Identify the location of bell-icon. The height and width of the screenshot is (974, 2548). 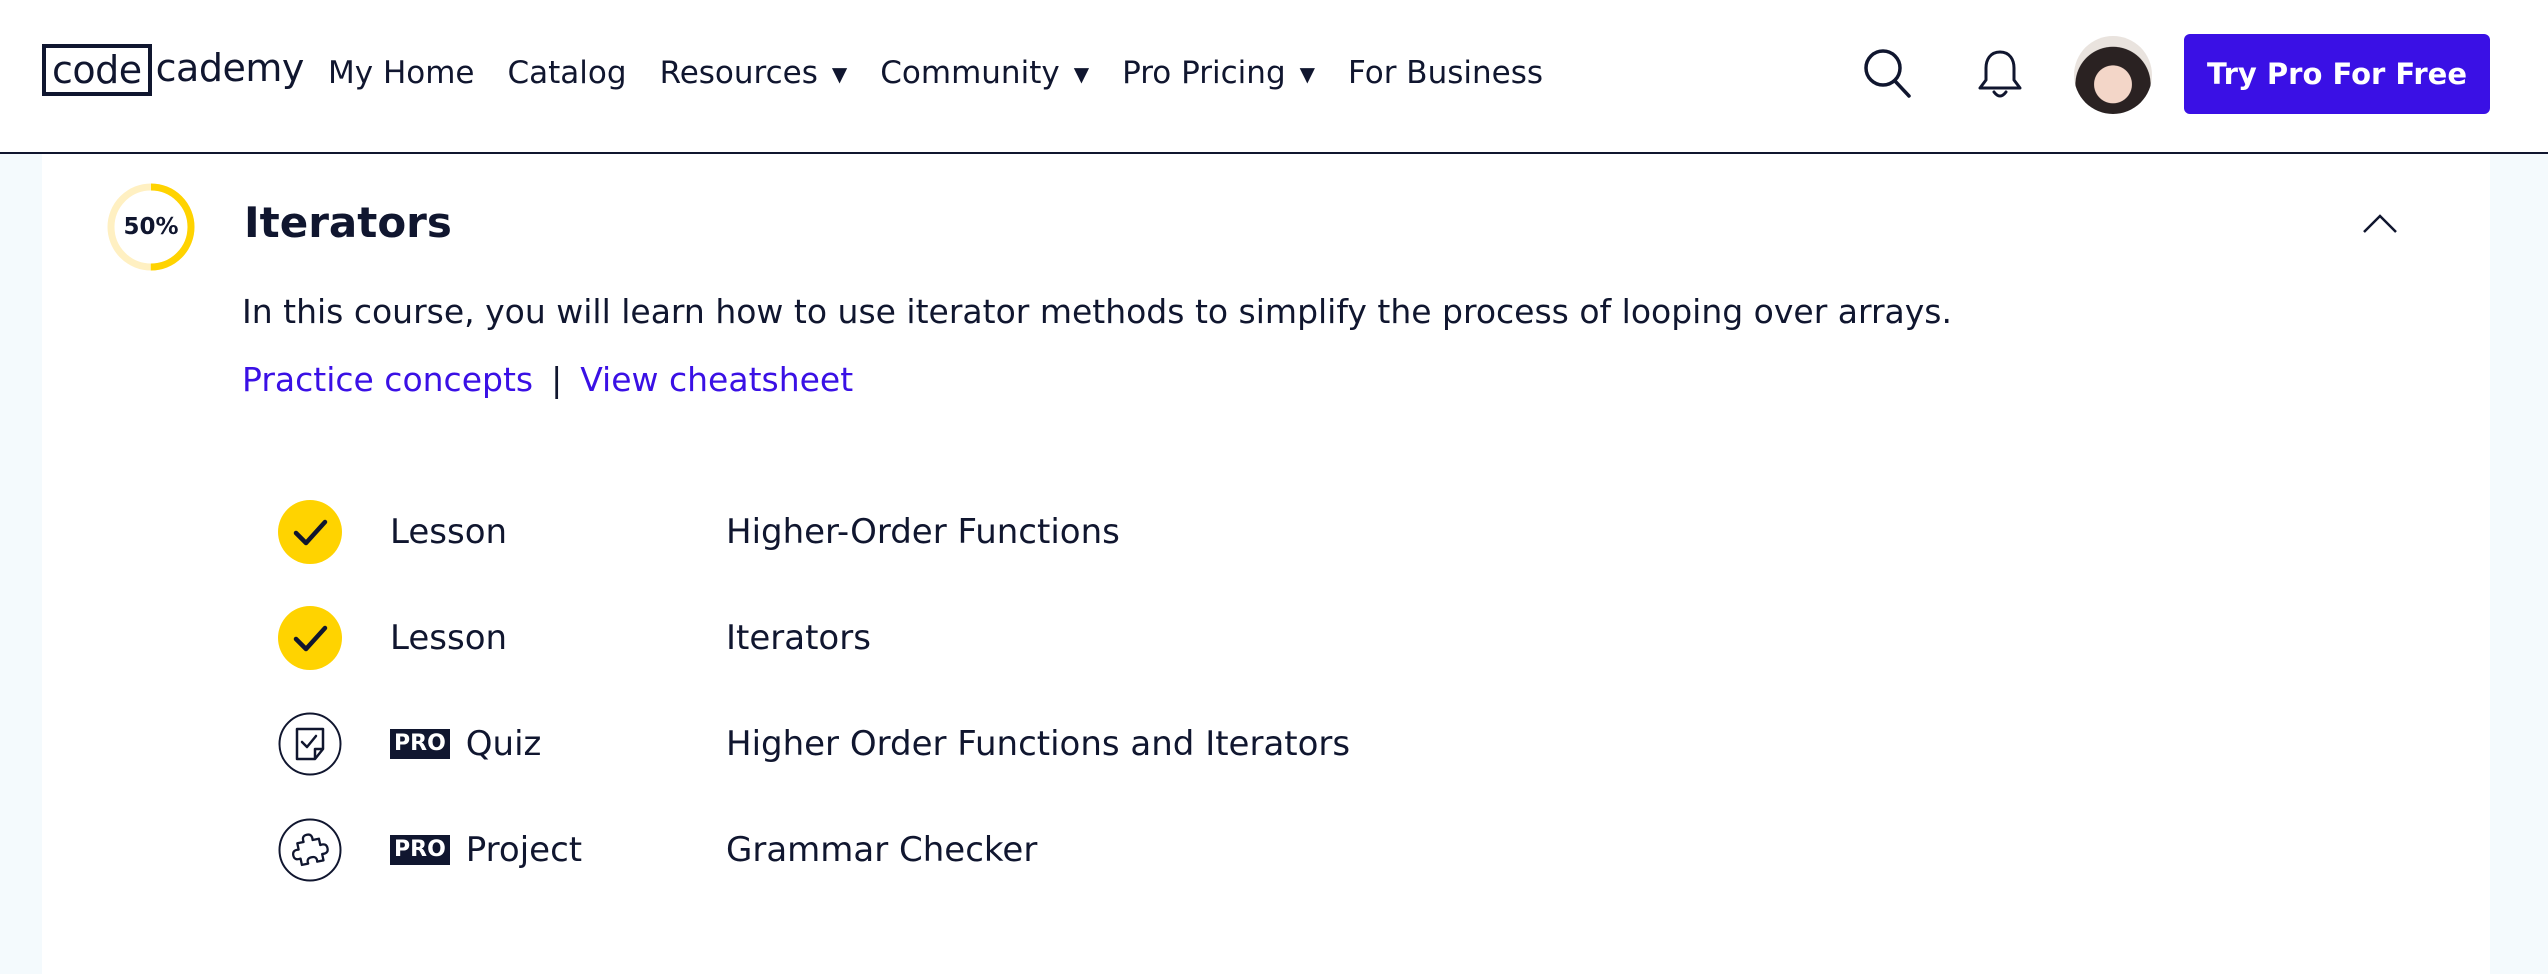
(2000, 74).